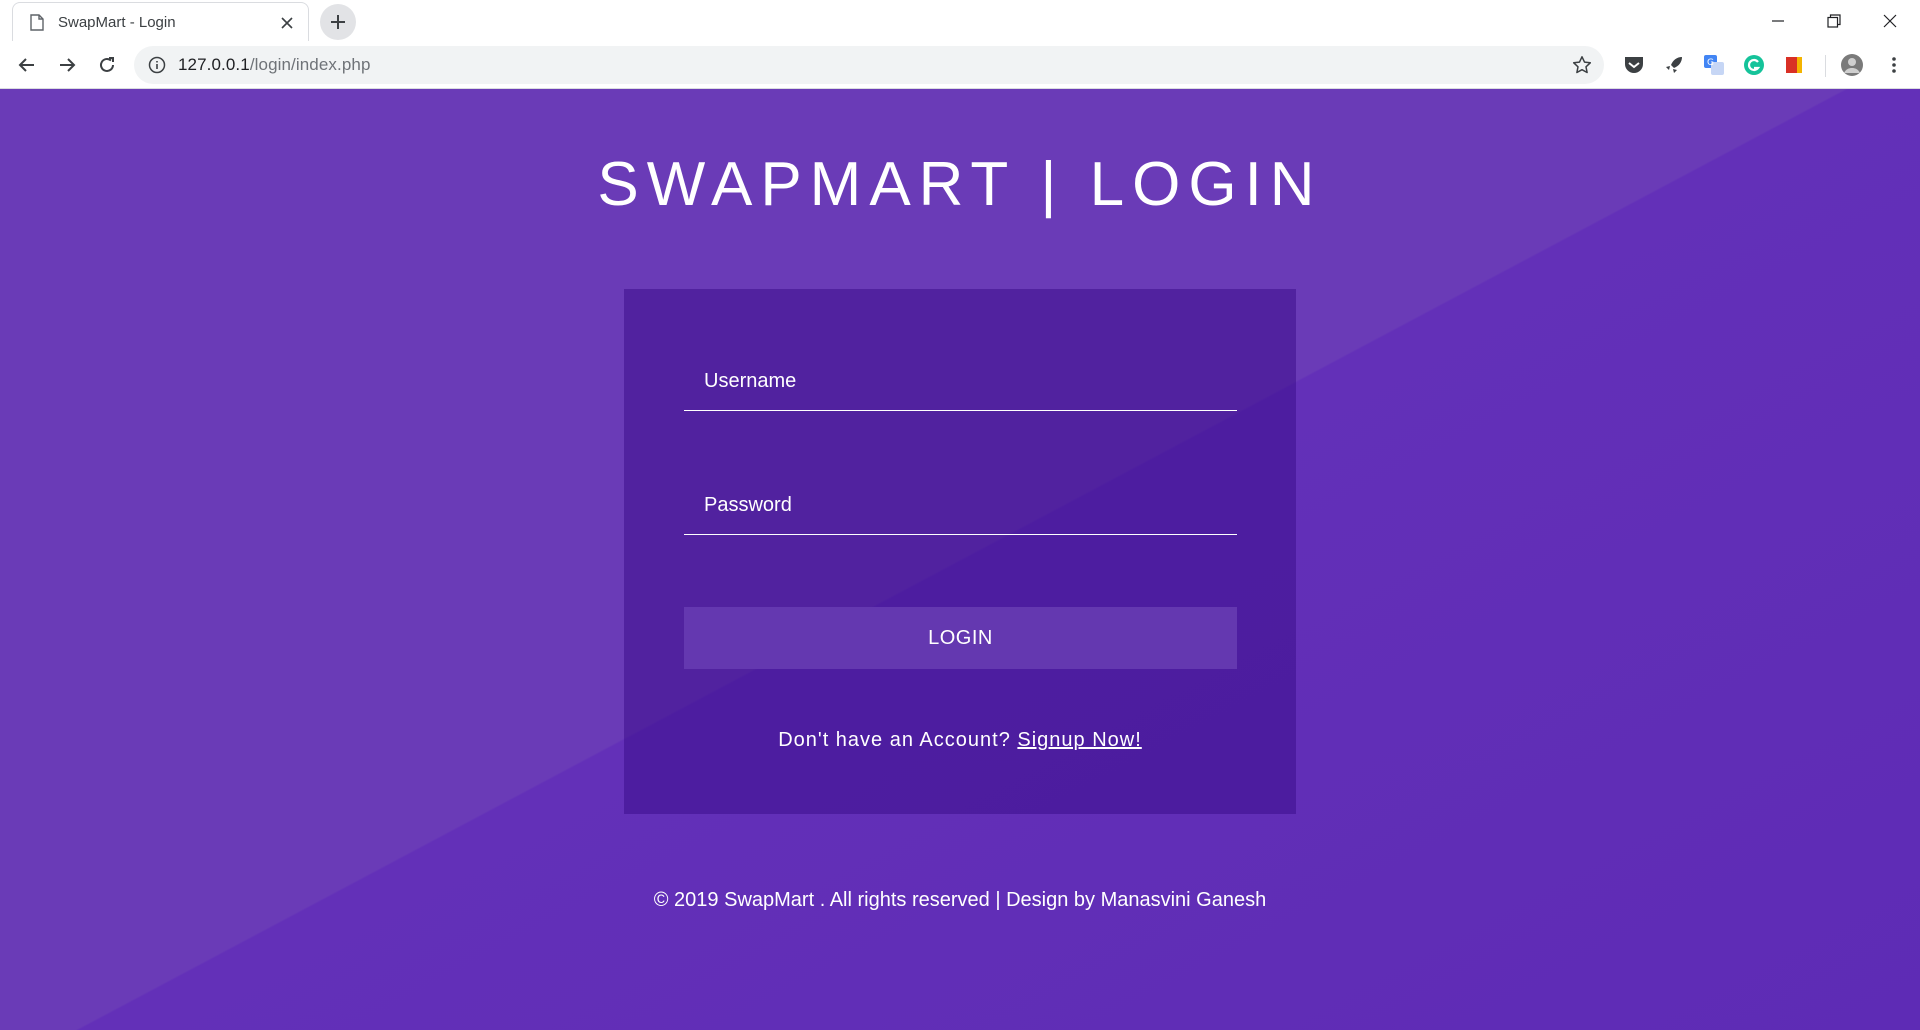 The width and height of the screenshot is (1920, 1030). I want to click on grammarly-extension-icon, so click(1754, 65).